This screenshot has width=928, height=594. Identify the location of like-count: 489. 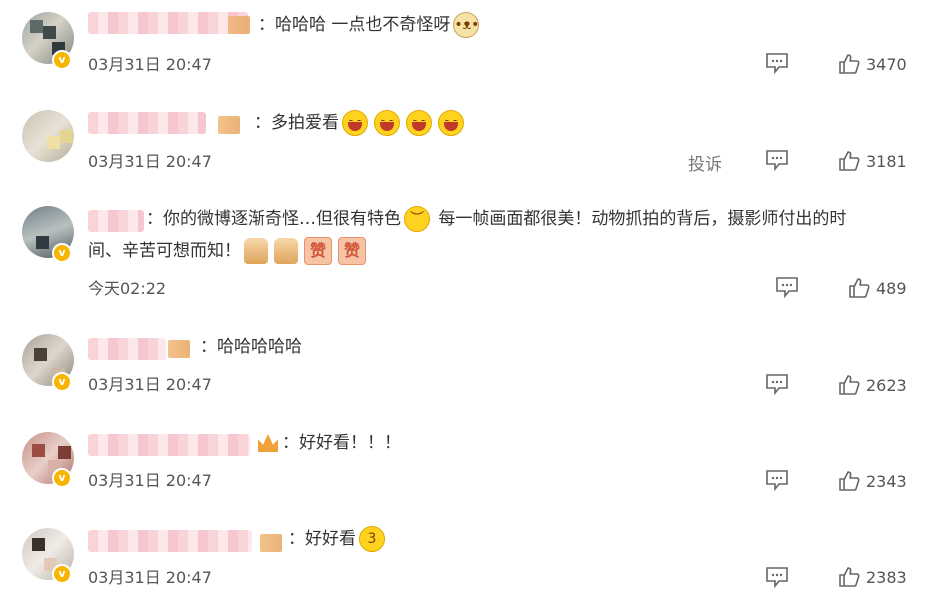
(891, 288).